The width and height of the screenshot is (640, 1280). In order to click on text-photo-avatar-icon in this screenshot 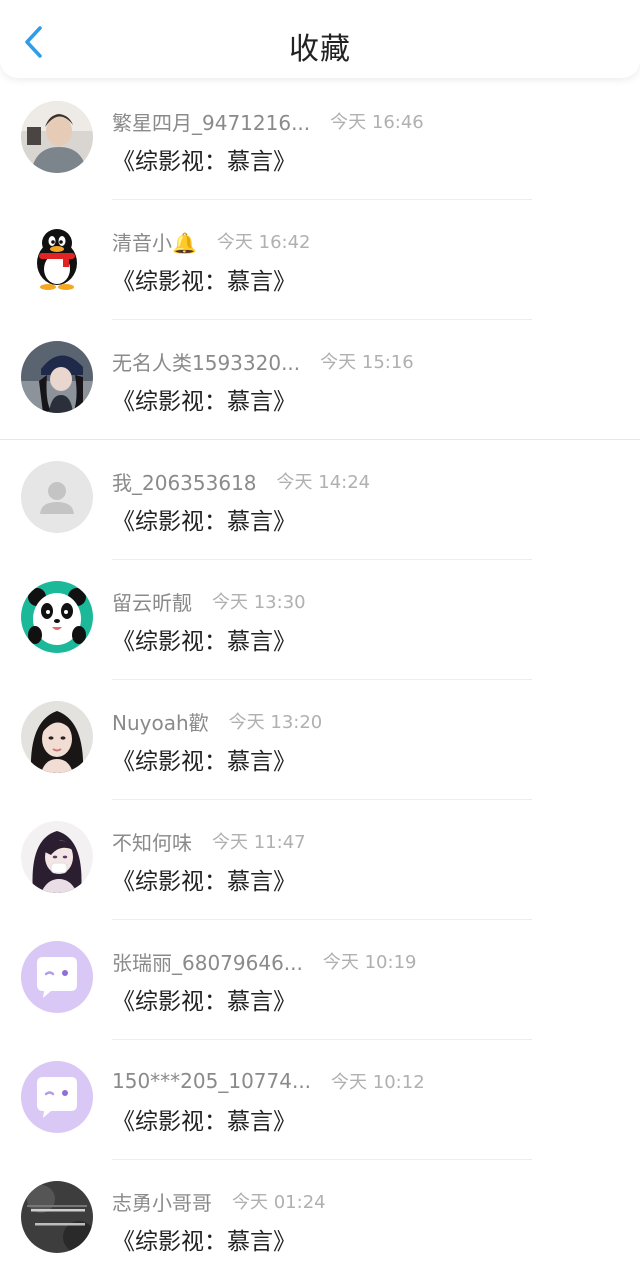, I will do `click(57, 1217)`.